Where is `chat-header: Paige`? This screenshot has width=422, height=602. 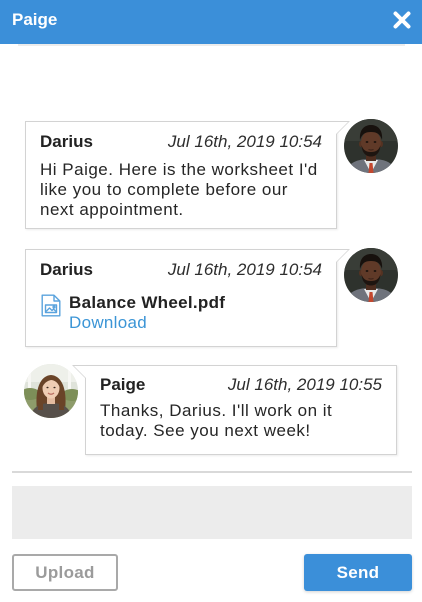 chat-header: Paige is located at coordinates (211, 22).